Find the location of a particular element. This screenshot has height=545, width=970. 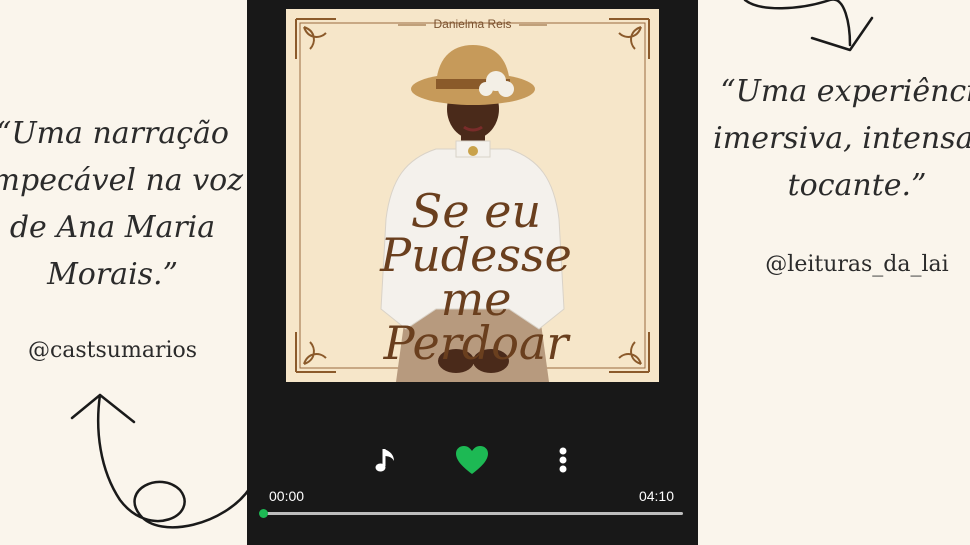

cover-author: Danielma Reis is located at coordinates (472, 24).